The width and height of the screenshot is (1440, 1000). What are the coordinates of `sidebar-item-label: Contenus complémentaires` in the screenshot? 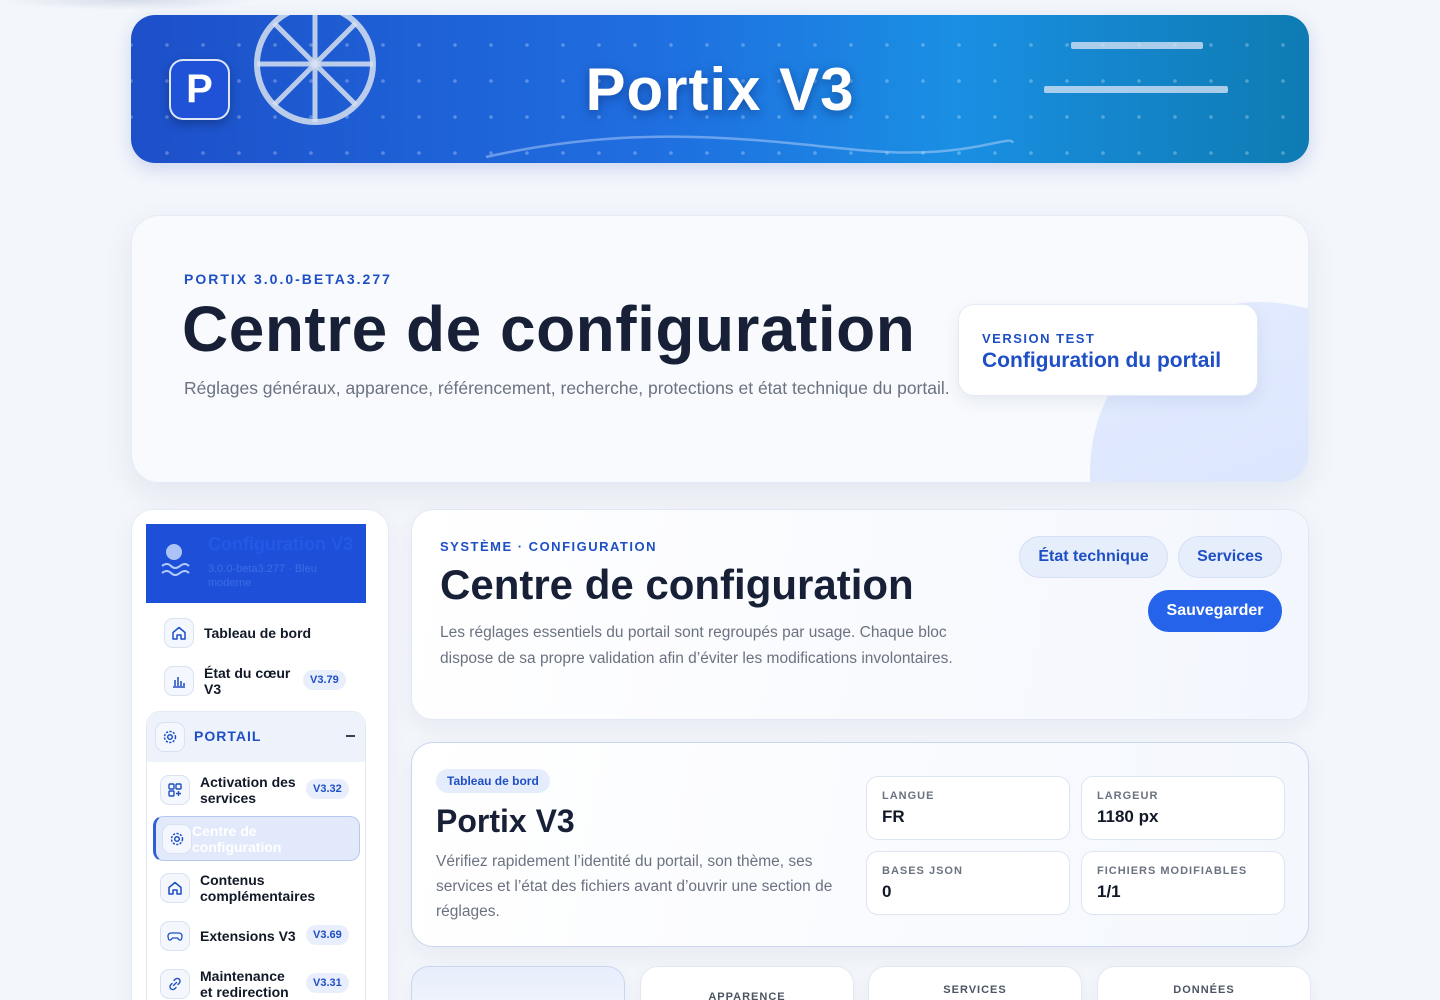 It's located at (258, 888).